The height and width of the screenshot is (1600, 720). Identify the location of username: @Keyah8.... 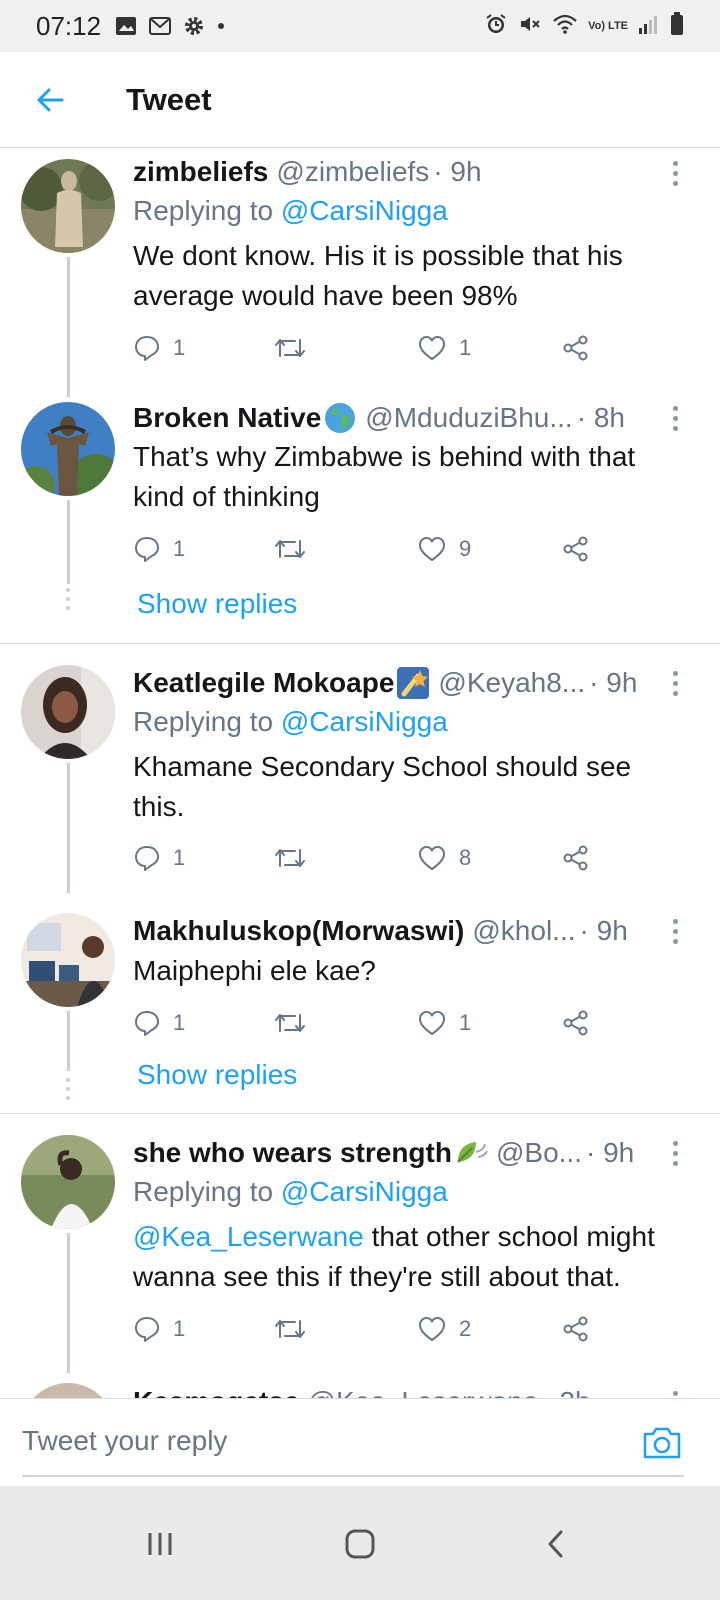
(511, 683).